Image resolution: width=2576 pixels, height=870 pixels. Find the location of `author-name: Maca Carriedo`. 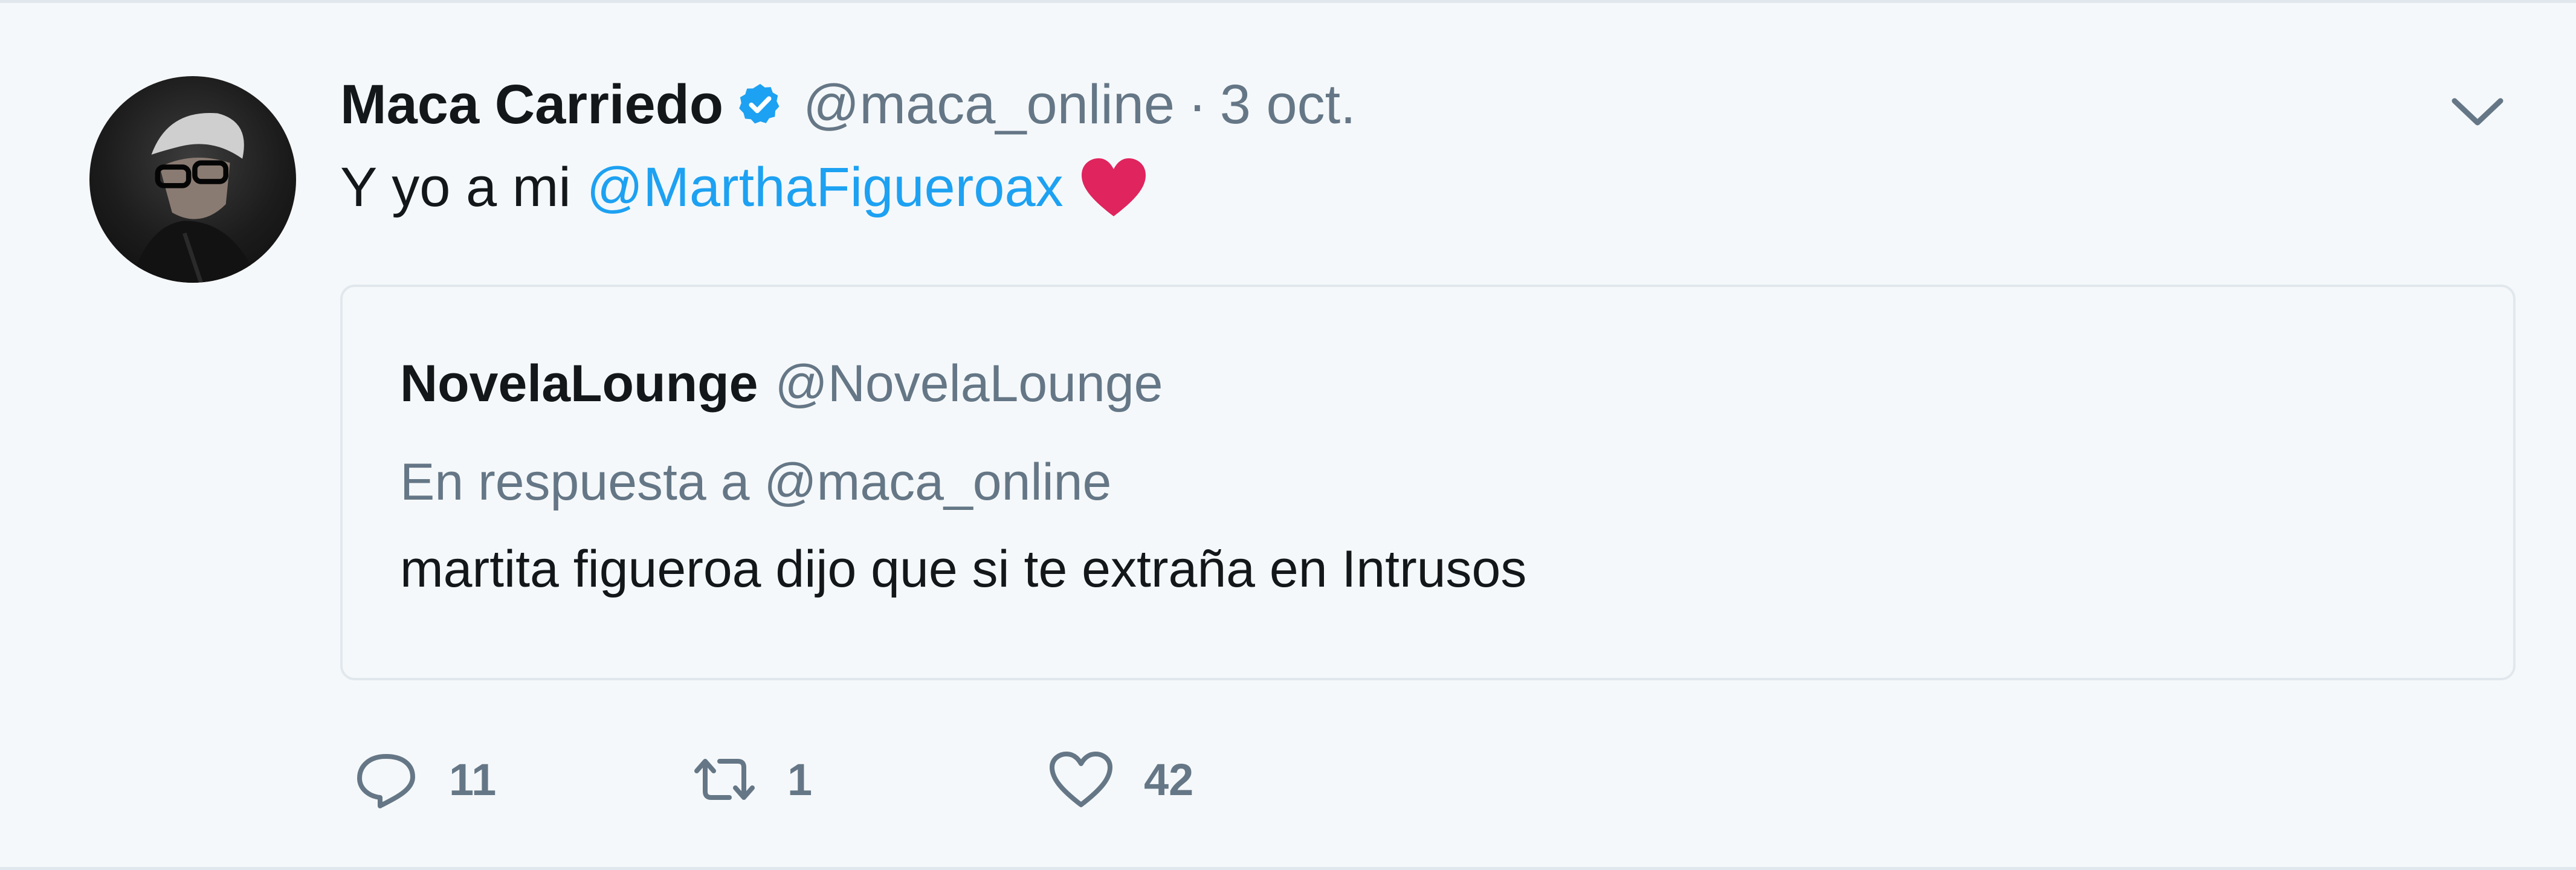

author-name: Maca Carriedo is located at coordinates (532, 105).